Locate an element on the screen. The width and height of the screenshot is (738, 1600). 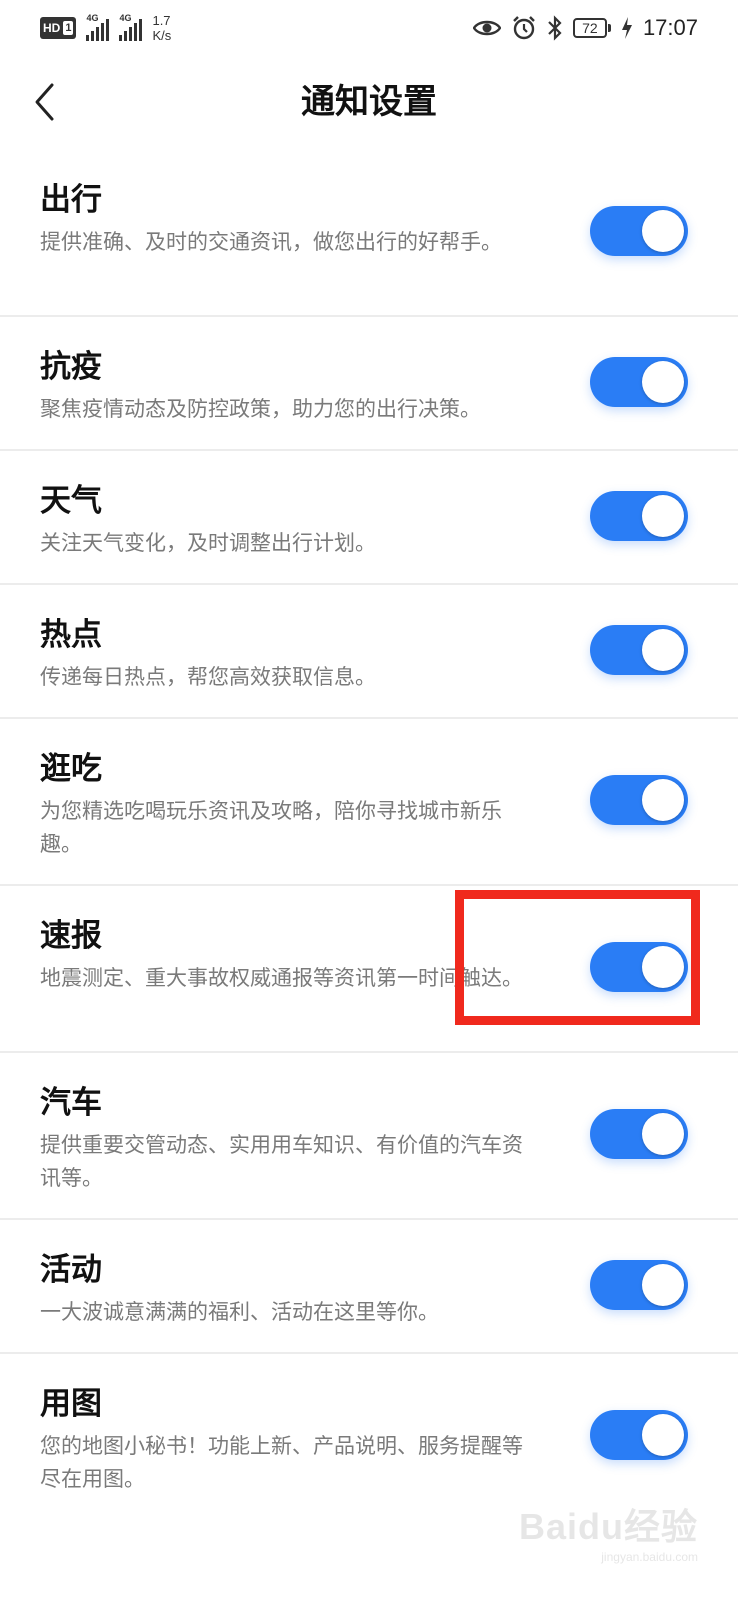
setting-row-travel: 出行 提供准确、及时的交通资讯，做您出行的好帮手。 is located at coordinates (369, 233).